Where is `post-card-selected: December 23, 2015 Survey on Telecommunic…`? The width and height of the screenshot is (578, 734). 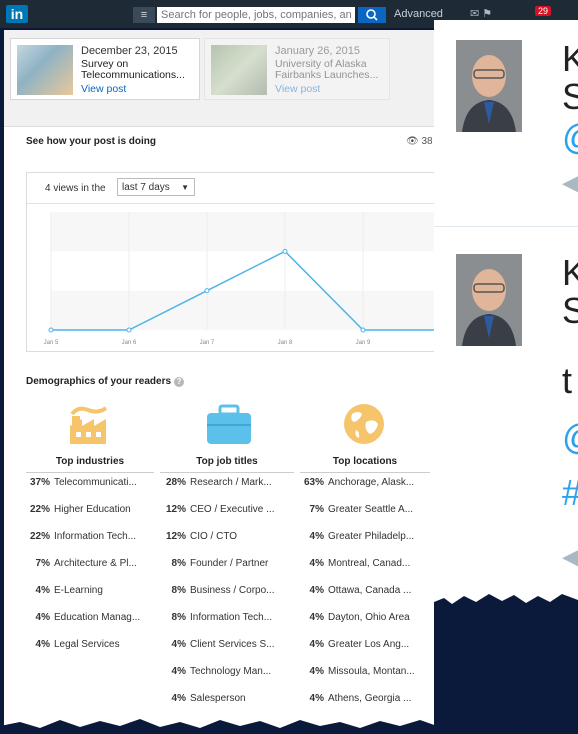
post-card-selected: December 23, 2015 Survey on Telecommunic… is located at coordinates (105, 69).